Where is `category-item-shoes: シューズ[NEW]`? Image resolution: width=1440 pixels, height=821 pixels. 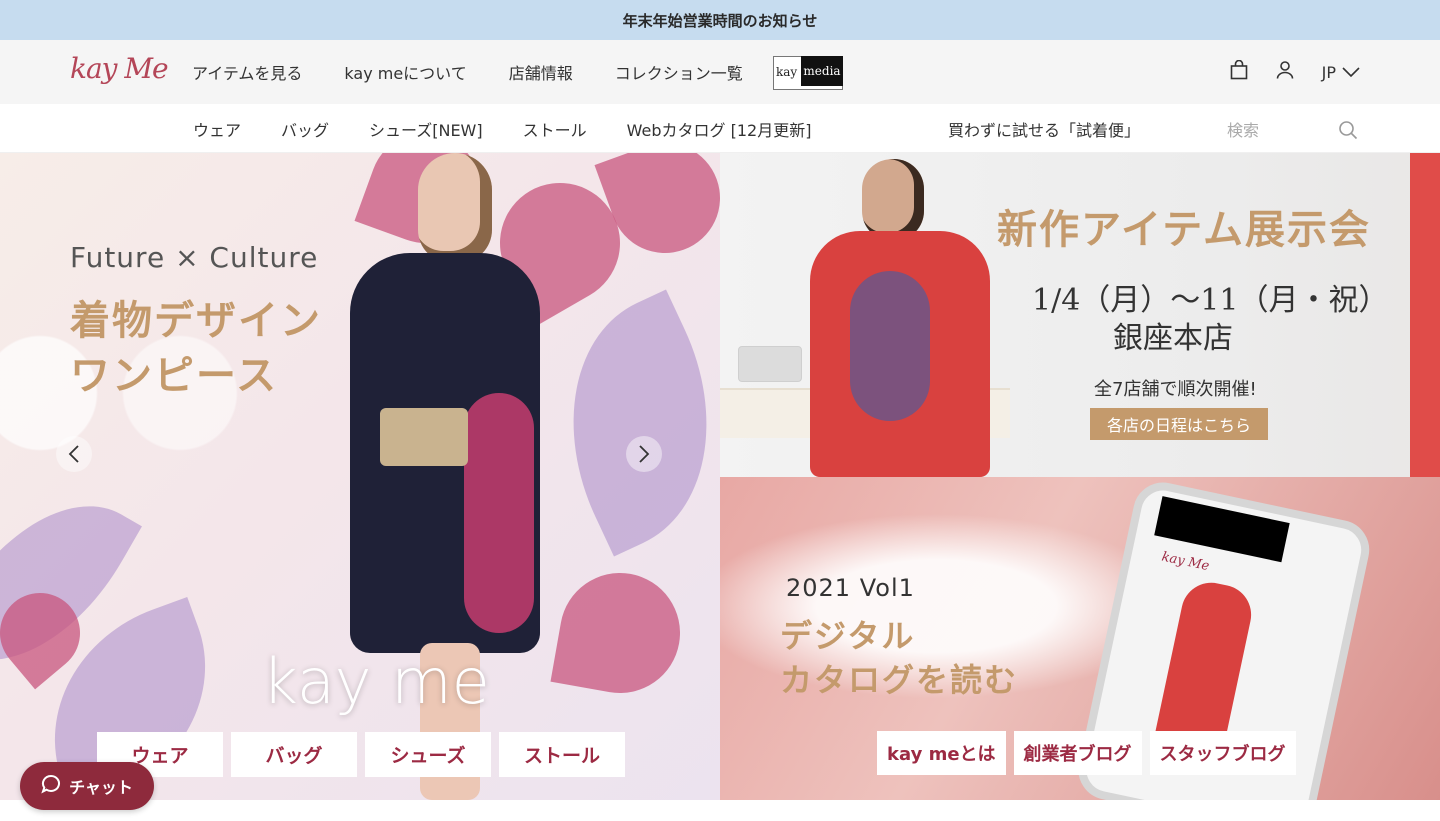
category-item-shoes: シューズ[NEW] is located at coordinates (426, 129).